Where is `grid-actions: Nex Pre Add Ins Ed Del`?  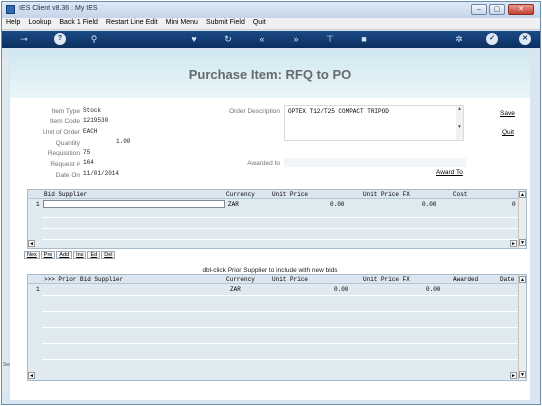 grid-actions: Nex Pre Add Ins Ed Del is located at coordinates (70, 255).